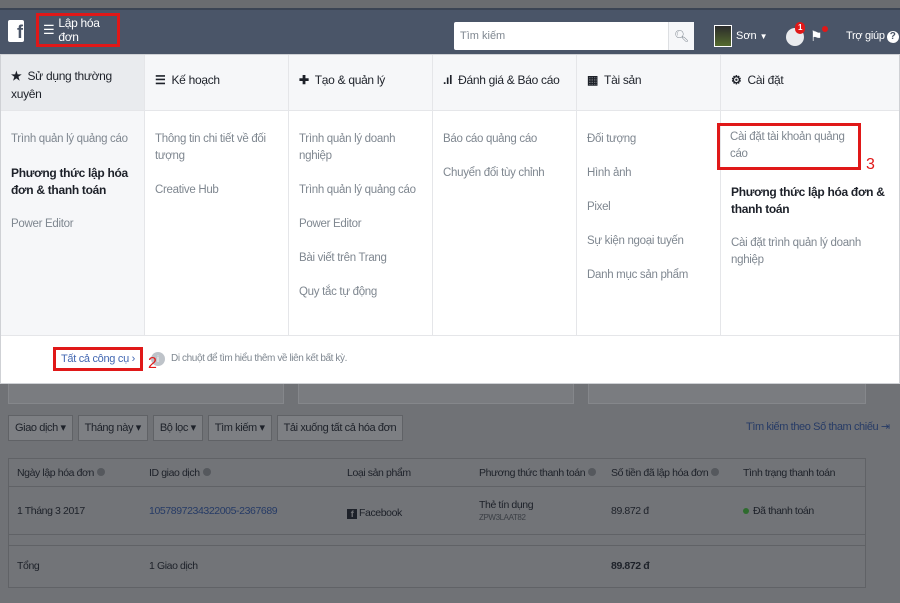 The width and height of the screenshot is (900, 603). Describe the element at coordinates (648, 83) in the screenshot. I see `column-header: ▦ Tài sản` at that location.